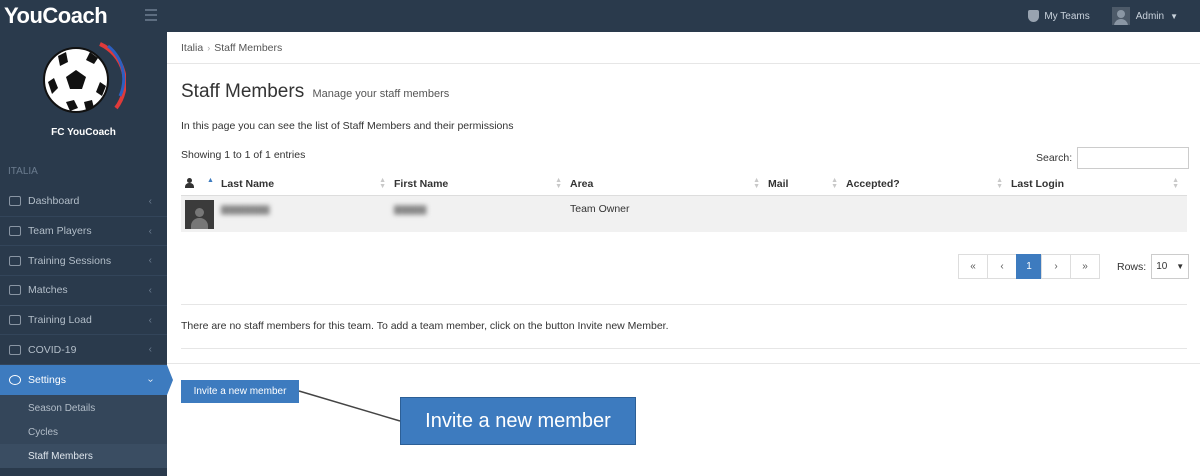 This screenshot has height=476, width=1200. Describe the element at coordinates (669, 184) in the screenshot. I see `column-area: Area ▲ ▼` at that location.